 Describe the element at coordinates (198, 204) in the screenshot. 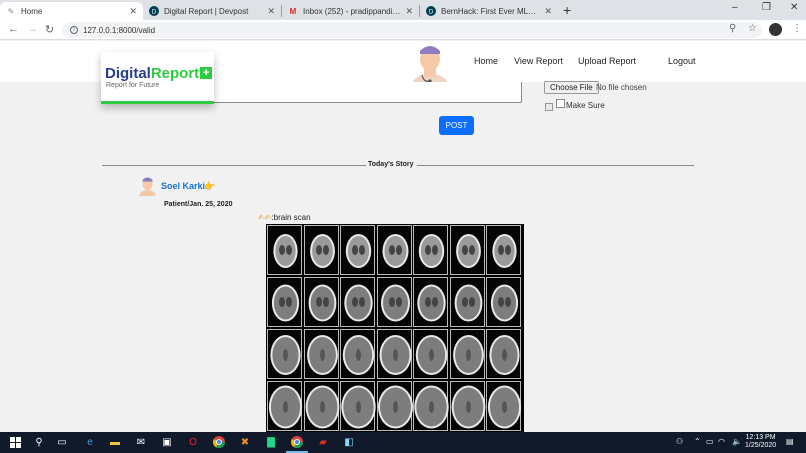

I see `story-meta: Patient/Jan. 25, 2020` at that location.